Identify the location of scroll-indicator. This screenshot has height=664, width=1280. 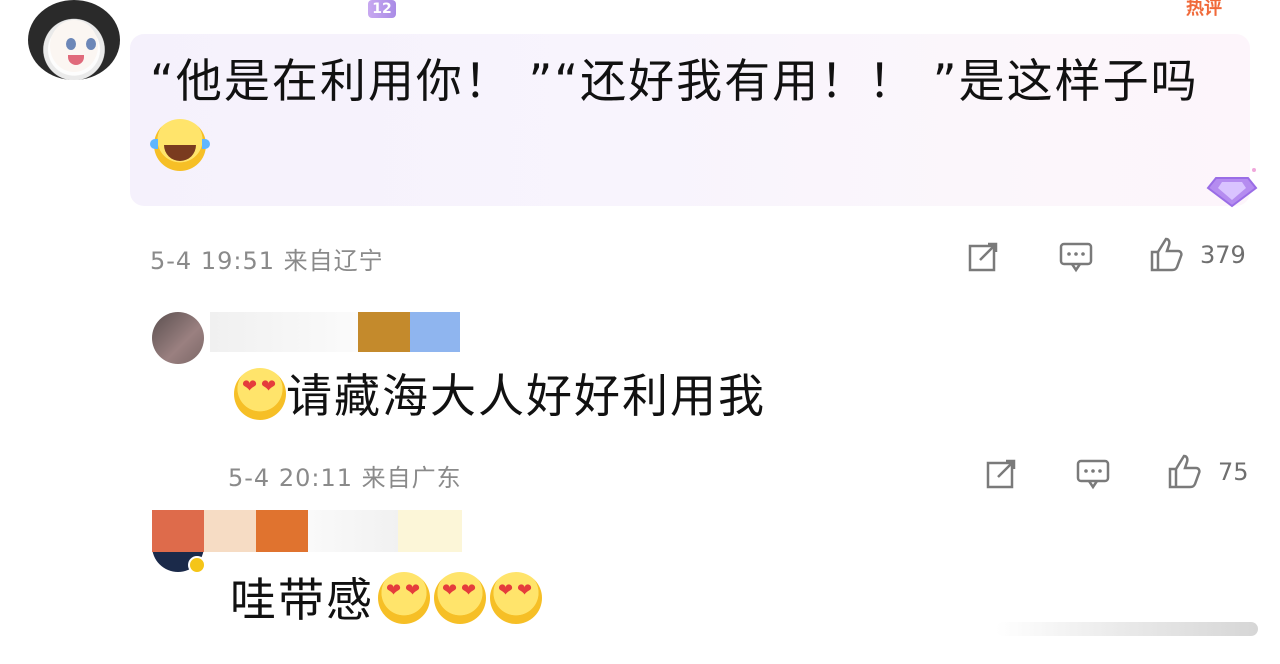
(1127, 629).